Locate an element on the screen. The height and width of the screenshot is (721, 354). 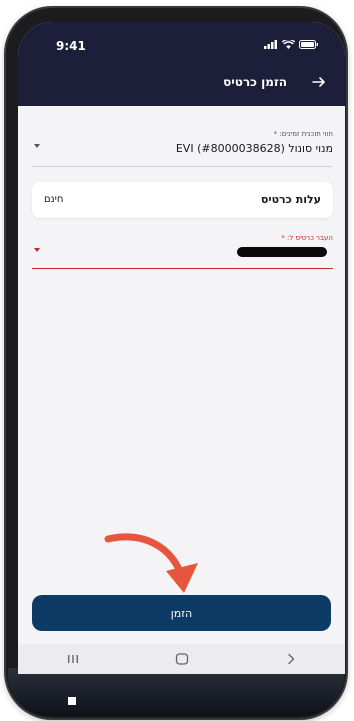
back-button is located at coordinates (291, 659).